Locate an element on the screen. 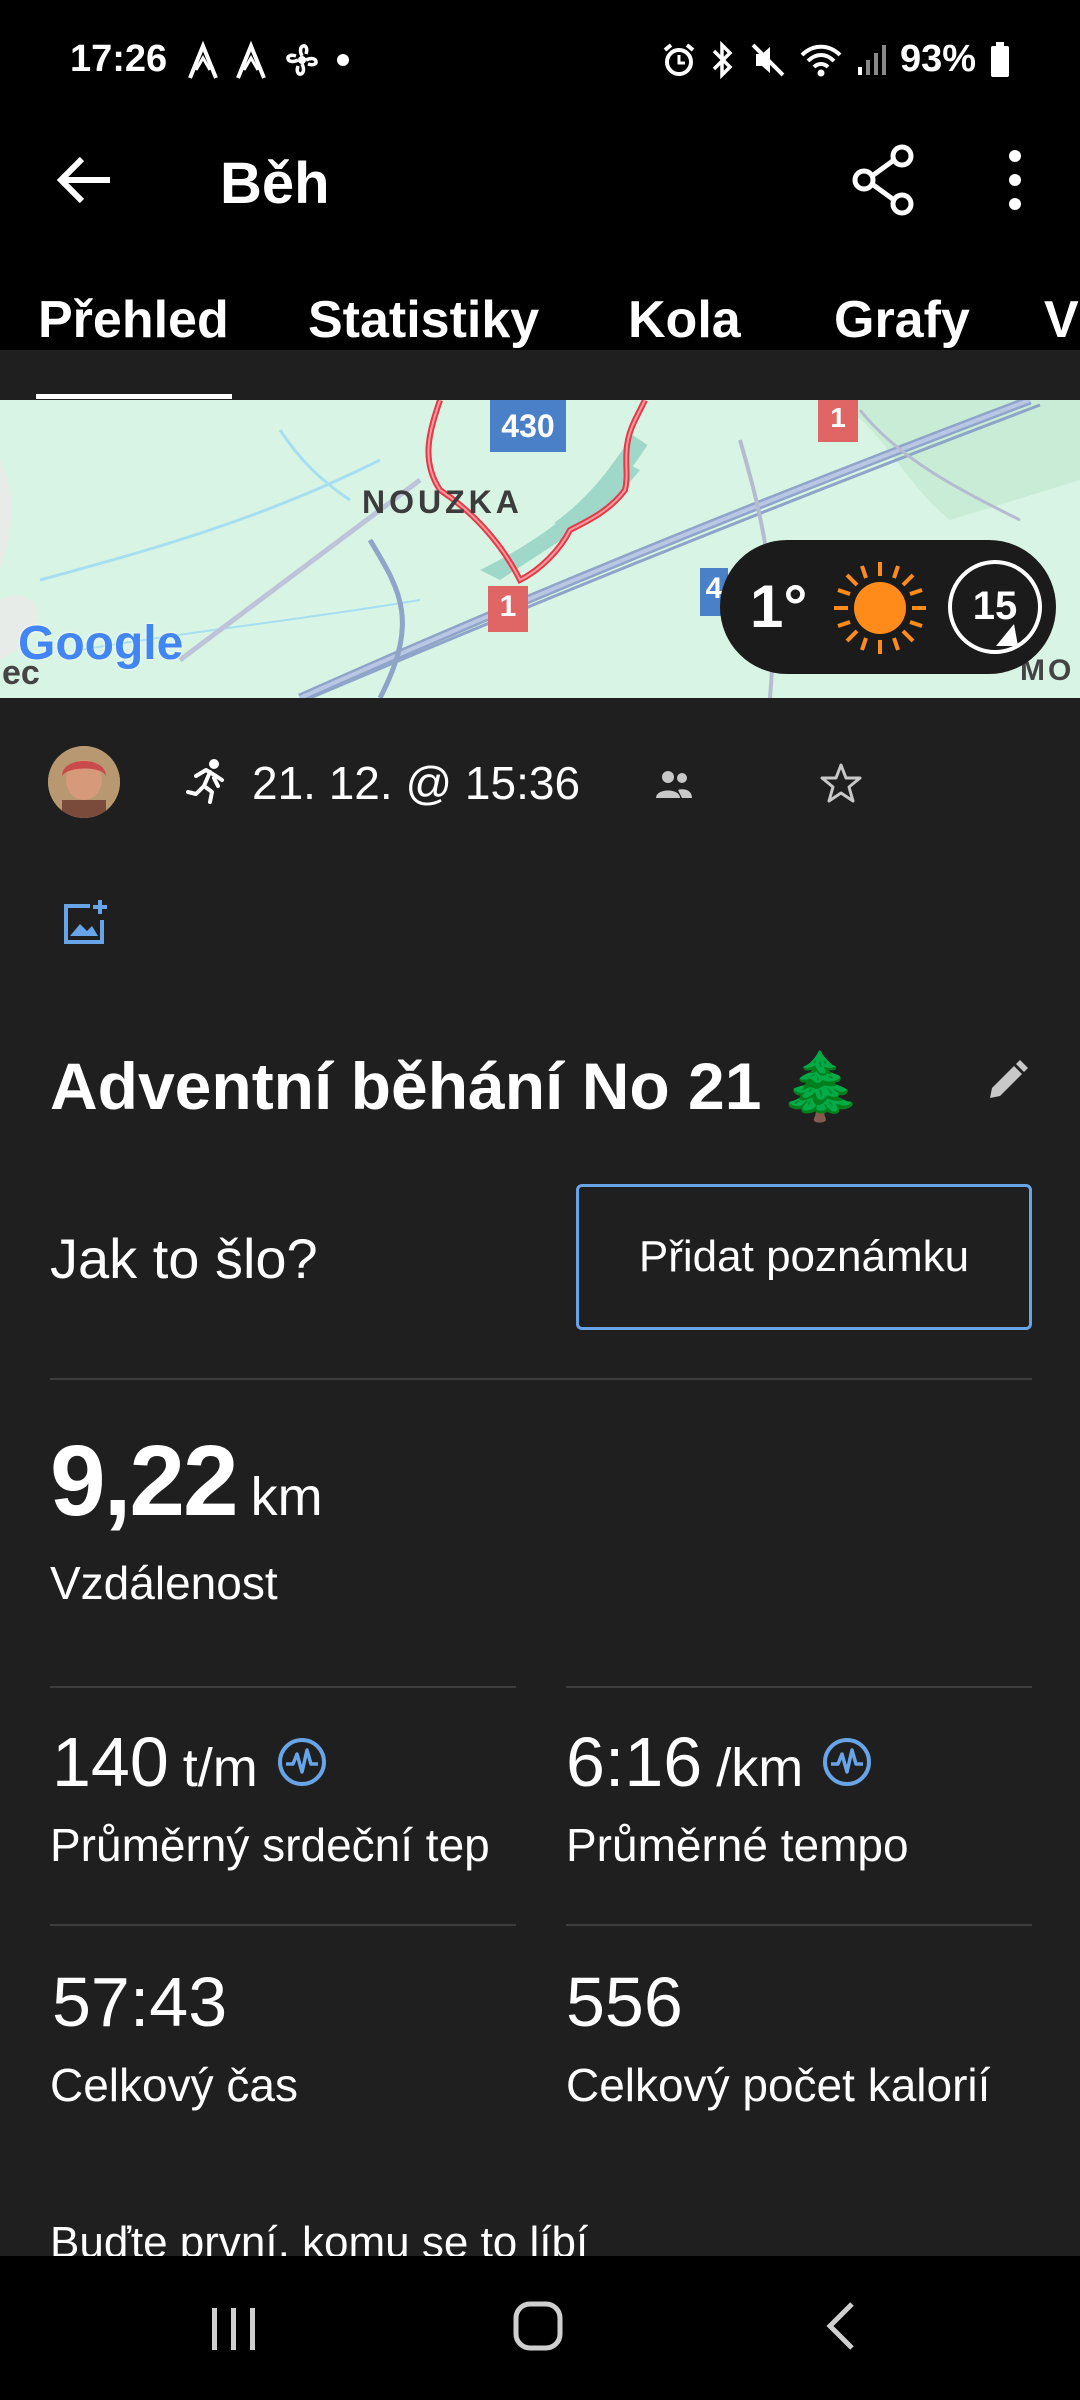 Image resolution: width=1080 pixels, height=2400 pixels. total-time-metric: 57:43 is located at coordinates (139, 2002).